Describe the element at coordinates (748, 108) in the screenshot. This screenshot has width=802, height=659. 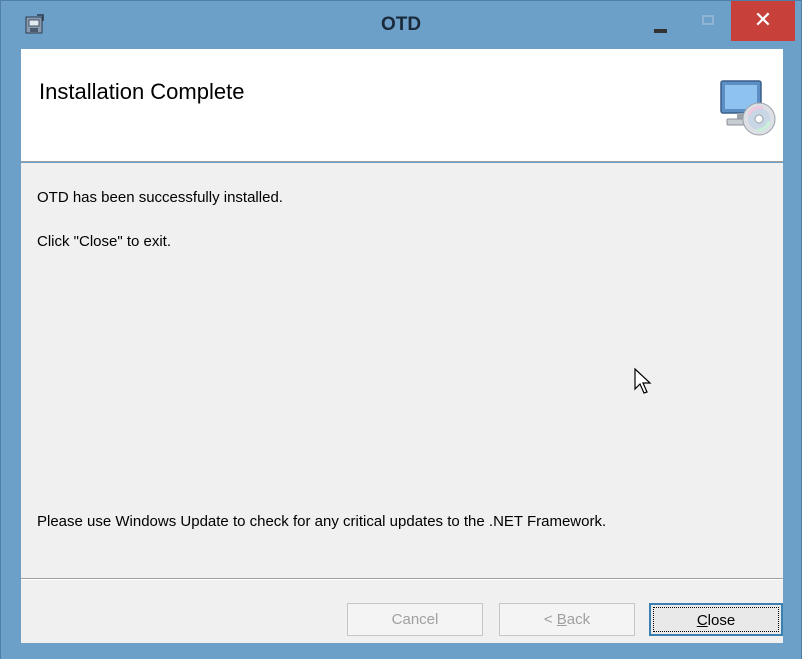
I see `computer-cd-icon` at that location.